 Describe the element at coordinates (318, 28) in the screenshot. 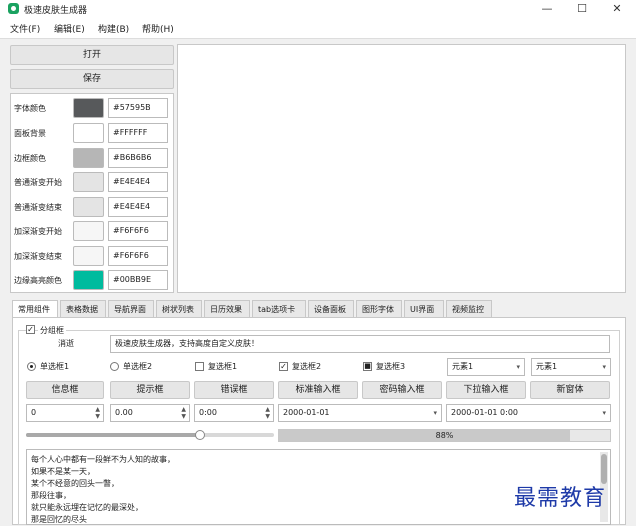

I see `menu-bar: 文件(F) 编辑(E) 构建(B) 帮助(H)` at that location.